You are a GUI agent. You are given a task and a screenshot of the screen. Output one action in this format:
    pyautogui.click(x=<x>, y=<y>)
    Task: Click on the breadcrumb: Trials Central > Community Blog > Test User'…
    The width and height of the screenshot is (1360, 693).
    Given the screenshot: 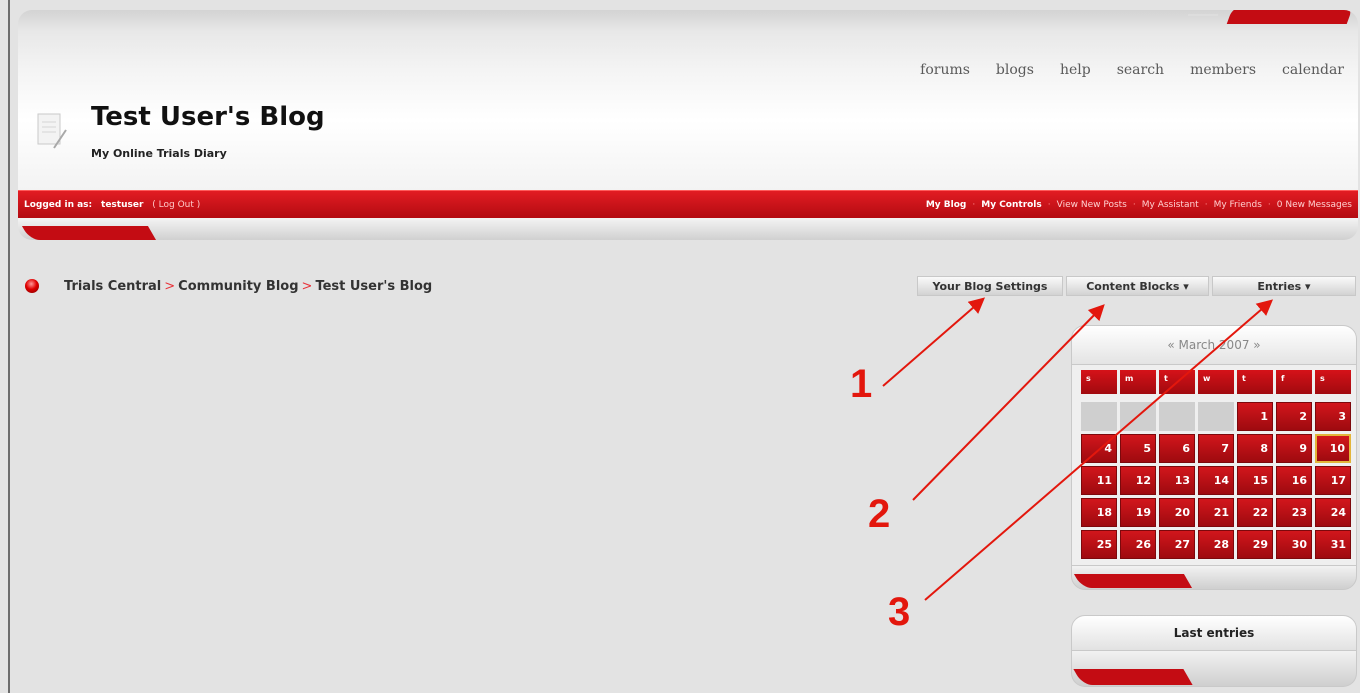 What is the action you would take?
    pyautogui.click(x=248, y=286)
    